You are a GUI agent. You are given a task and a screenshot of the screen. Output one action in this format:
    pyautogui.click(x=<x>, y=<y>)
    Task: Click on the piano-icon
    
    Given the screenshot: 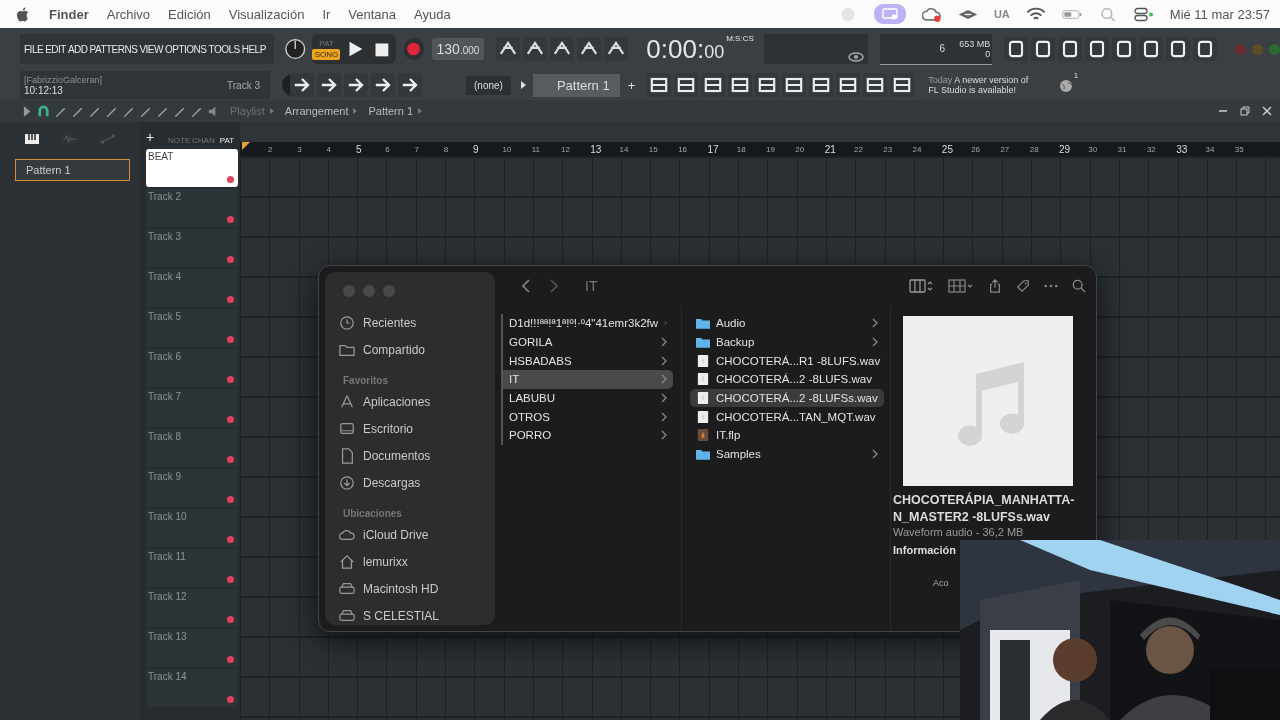 What is the action you would take?
    pyautogui.click(x=32, y=139)
    